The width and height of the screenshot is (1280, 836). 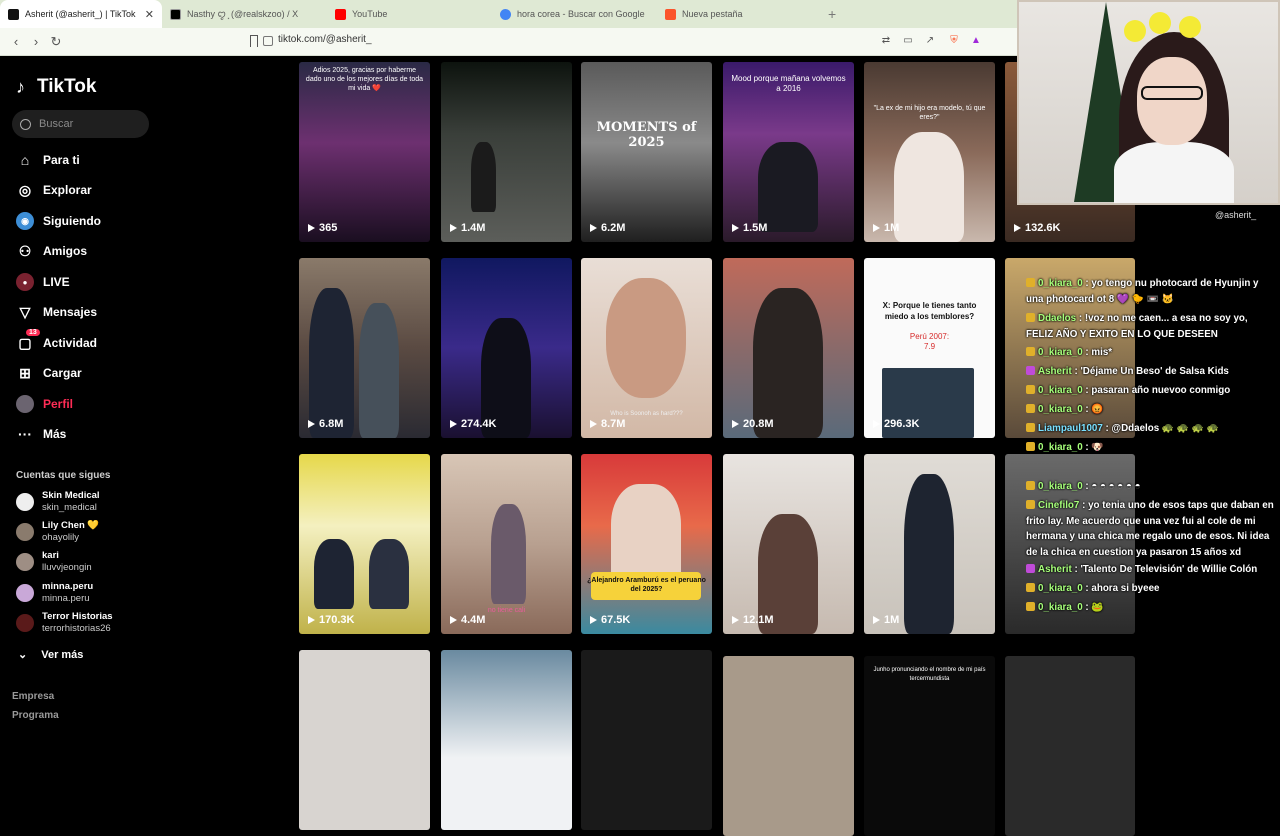 What do you see at coordinates (56, 312) in the screenshot?
I see `nav-messages: ▽ Mensajes` at bounding box center [56, 312].